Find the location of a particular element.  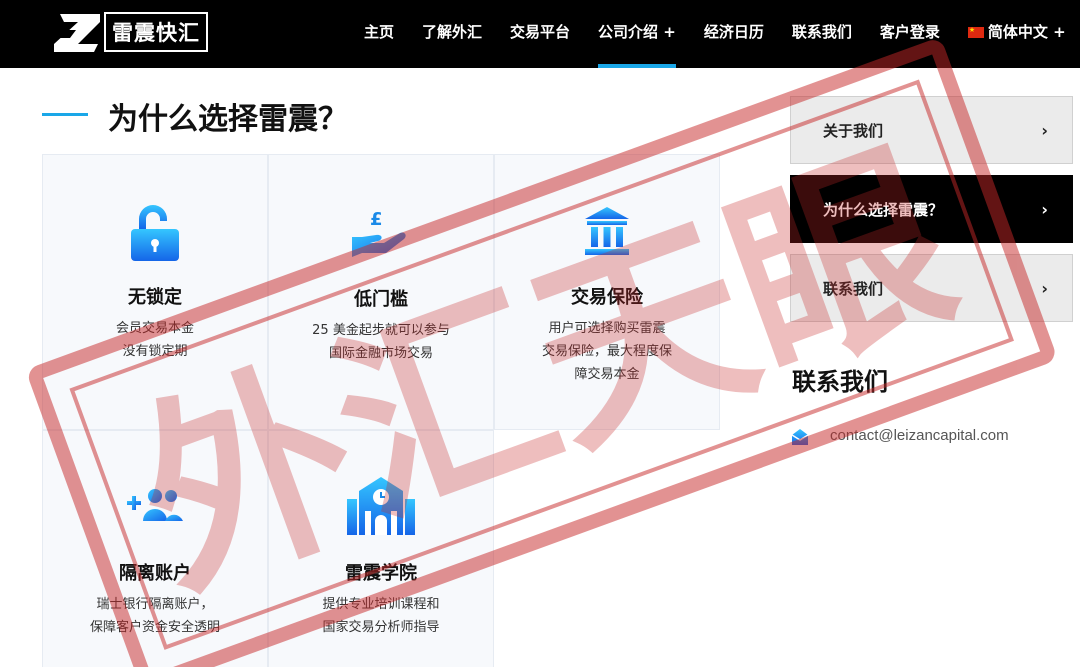

logo-z-icon is located at coordinates (77, 33).